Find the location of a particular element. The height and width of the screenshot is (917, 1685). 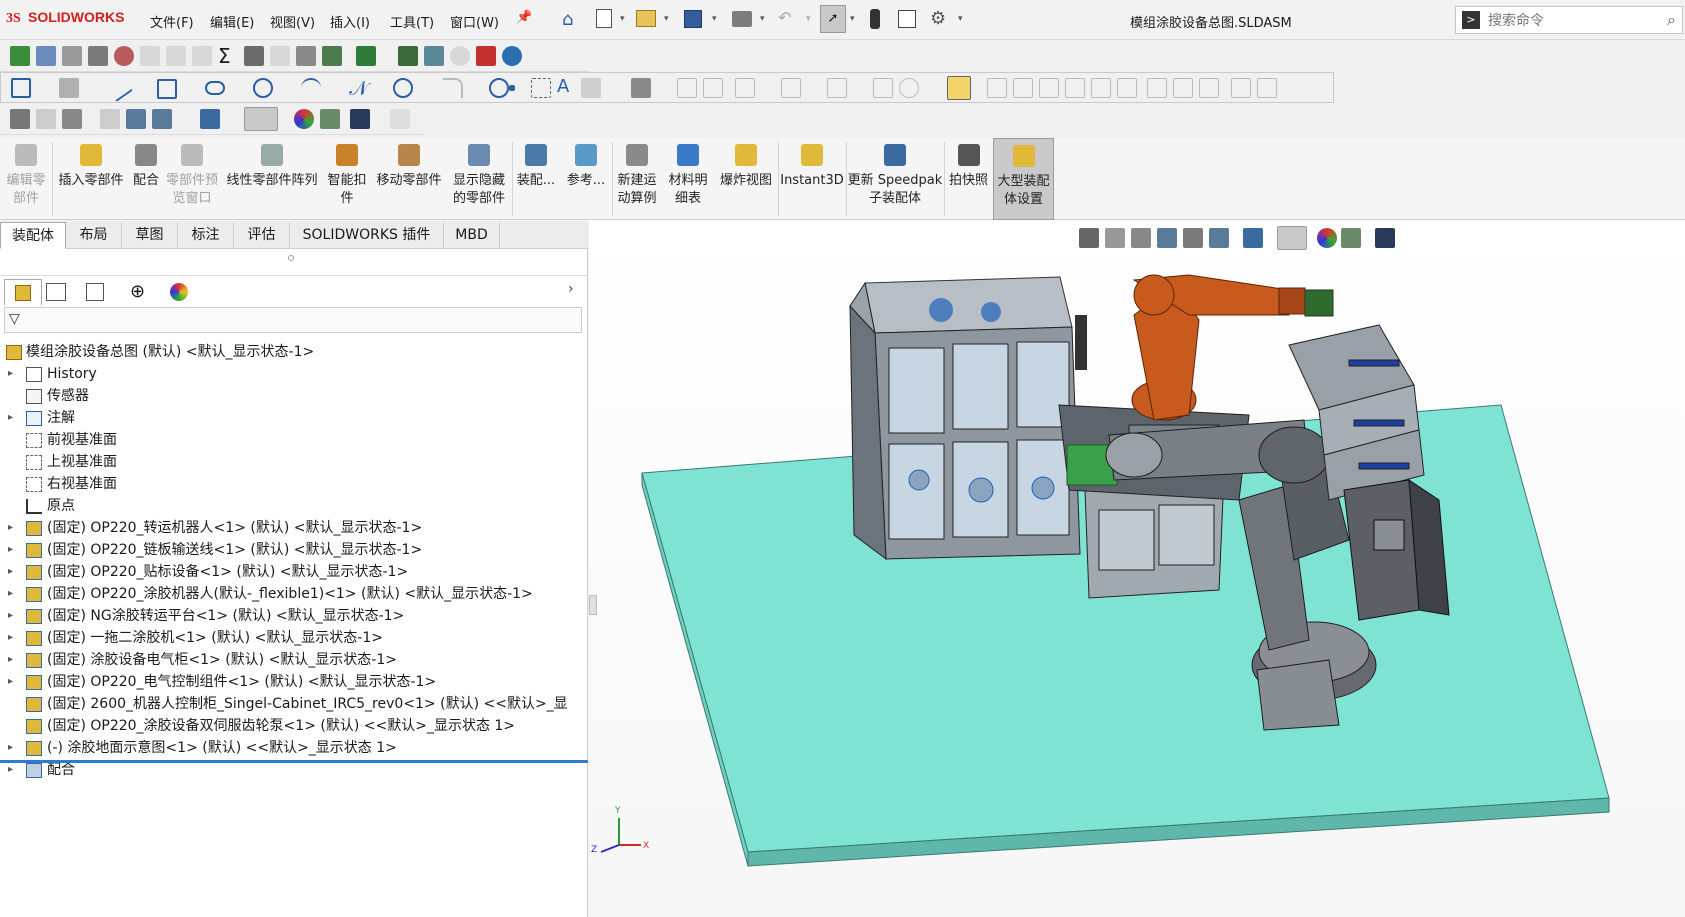

tab-assembly: 装配体 is located at coordinates (33, 235).